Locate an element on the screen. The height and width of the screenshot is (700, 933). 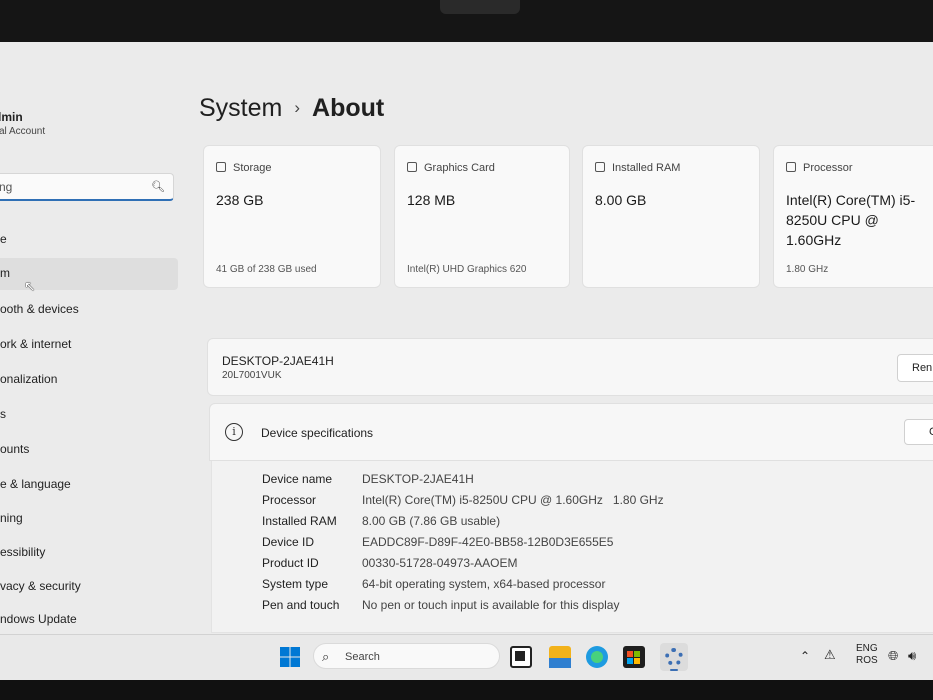
sidebar-item-apps: s is located at coordinates (89, 415).